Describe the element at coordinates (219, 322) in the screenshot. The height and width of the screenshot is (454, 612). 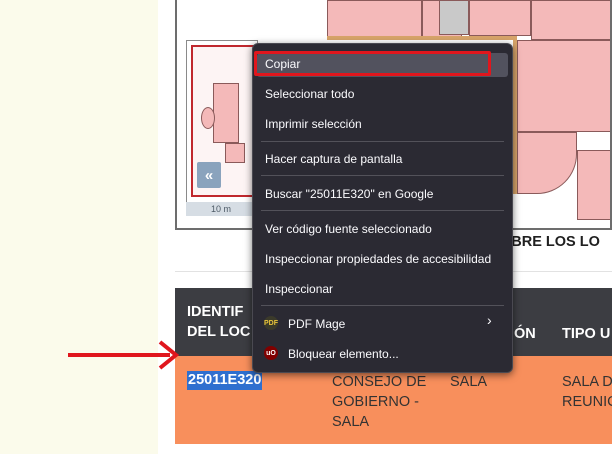
I see `column-header-identifier: IDENTIF DEL LOC` at that location.